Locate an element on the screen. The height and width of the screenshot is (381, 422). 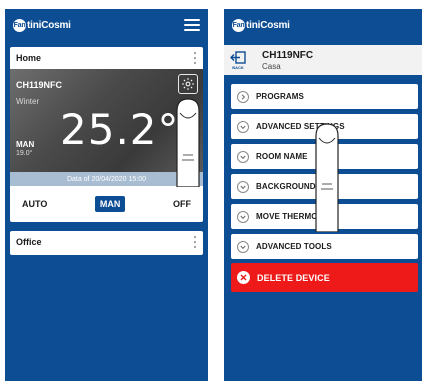
close-icon is located at coordinates (243, 277).